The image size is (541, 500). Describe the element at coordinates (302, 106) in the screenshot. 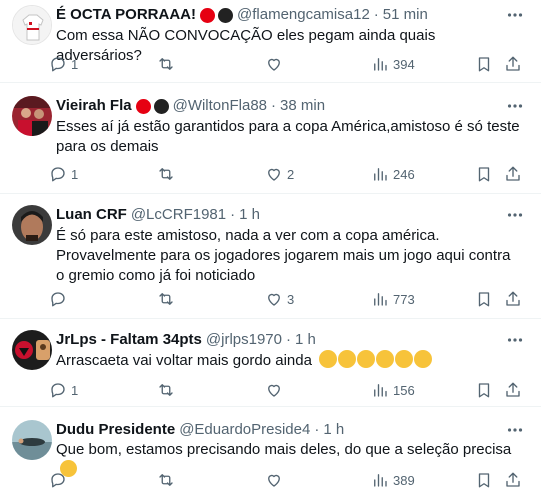

I see `timestamp: 38 min` at that location.